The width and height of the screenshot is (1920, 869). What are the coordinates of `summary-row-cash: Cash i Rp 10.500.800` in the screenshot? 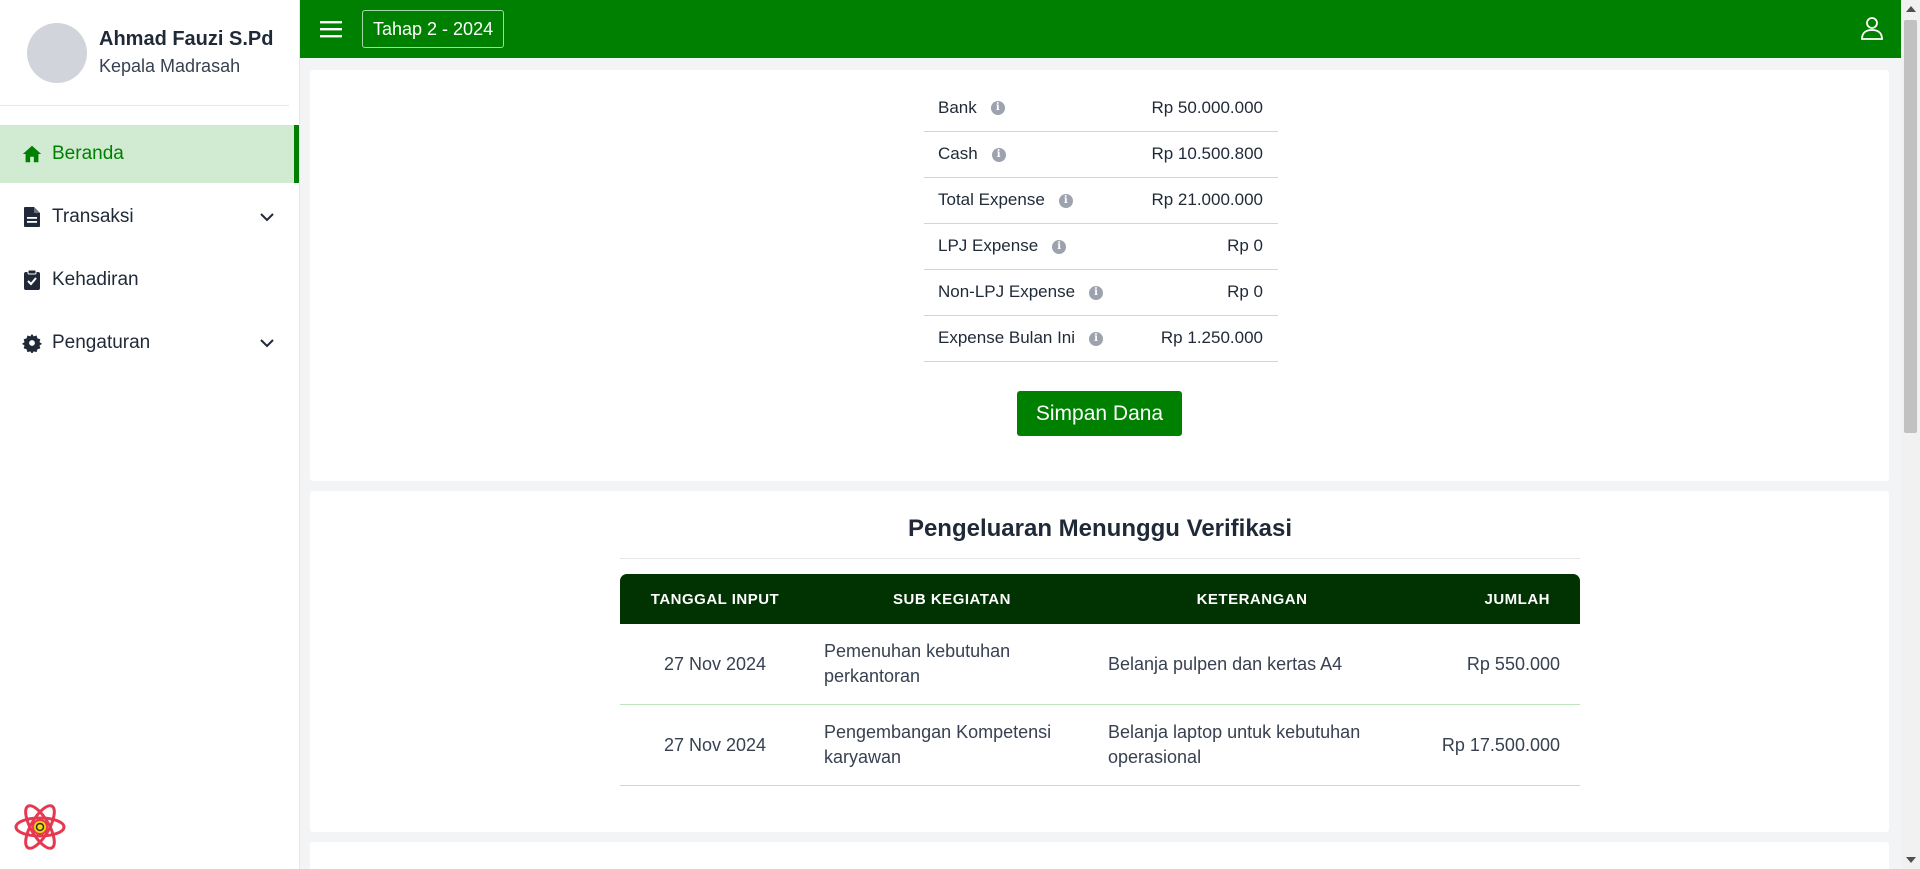 It's located at (1101, 154).